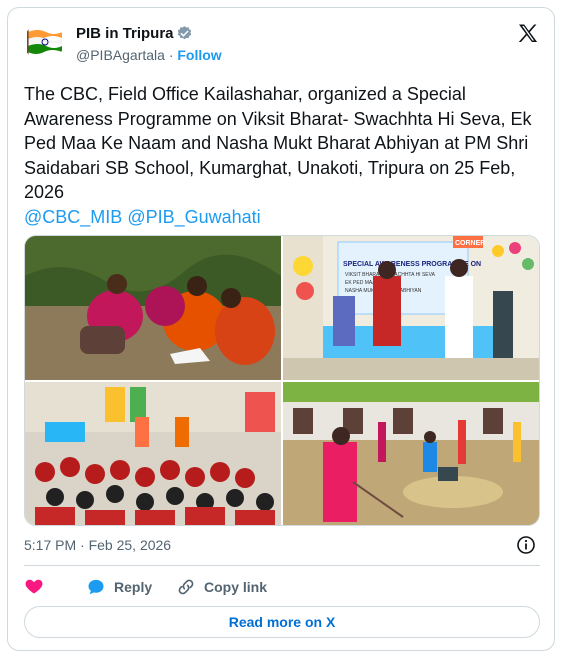 This screenshot has height=658, width=562. I want to click on like-button, so click(34, 587).